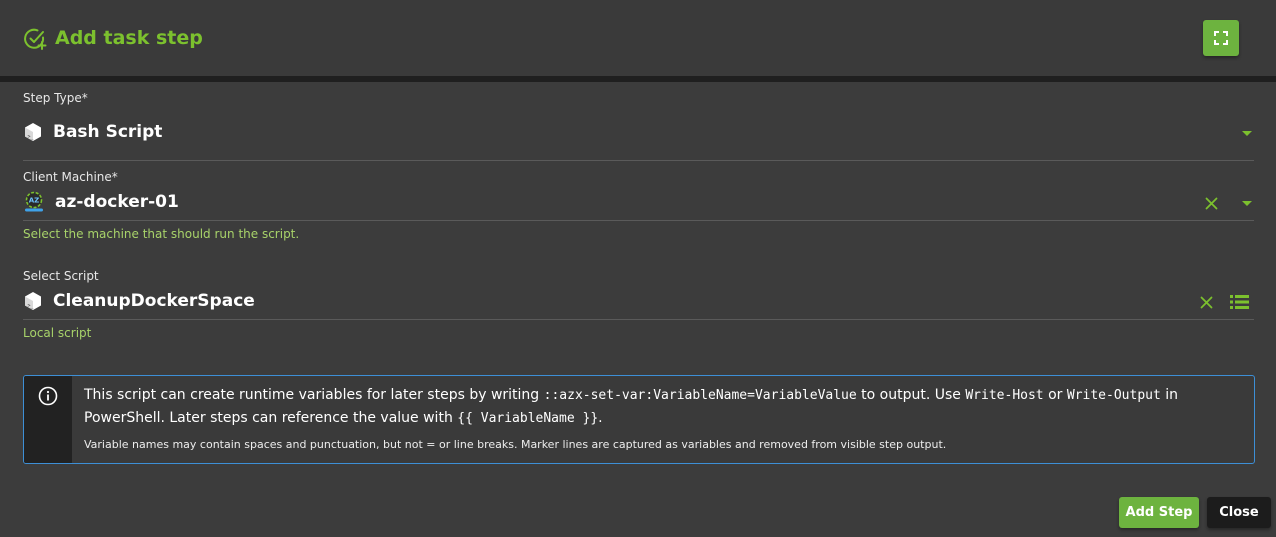 This screenshot has width=1276, height=537. Describe the element at coordinates (35, 39) in the screenshot. I see `check-circle-plus-icon` at that location.